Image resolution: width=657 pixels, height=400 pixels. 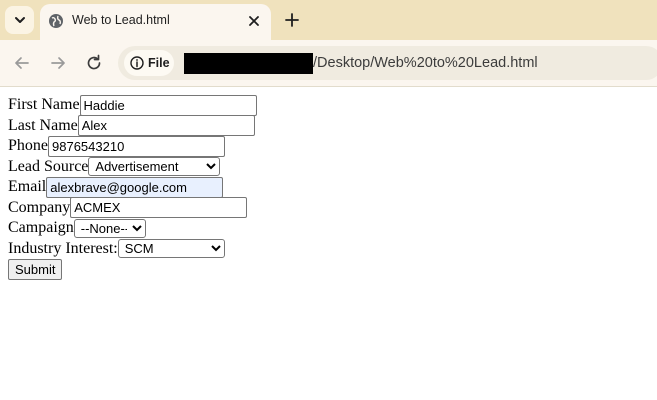 What do you see at coordinates (39, 207) in the screenshot?
I see `company-label: Company` at bounding box center [39, 207].